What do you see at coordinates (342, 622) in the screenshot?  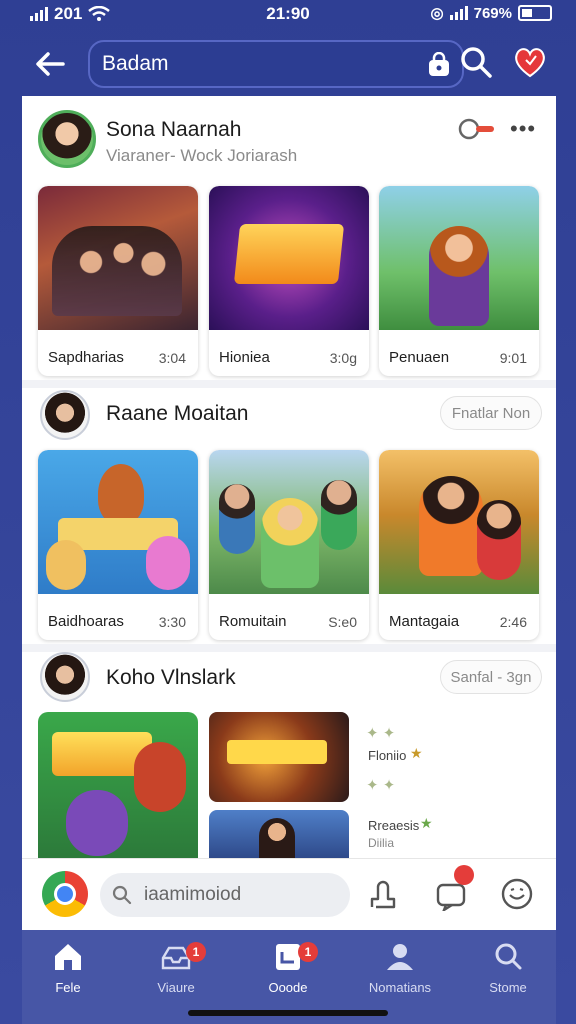 I see `tile-duration: S:e0` at bounding box center [342, 622].